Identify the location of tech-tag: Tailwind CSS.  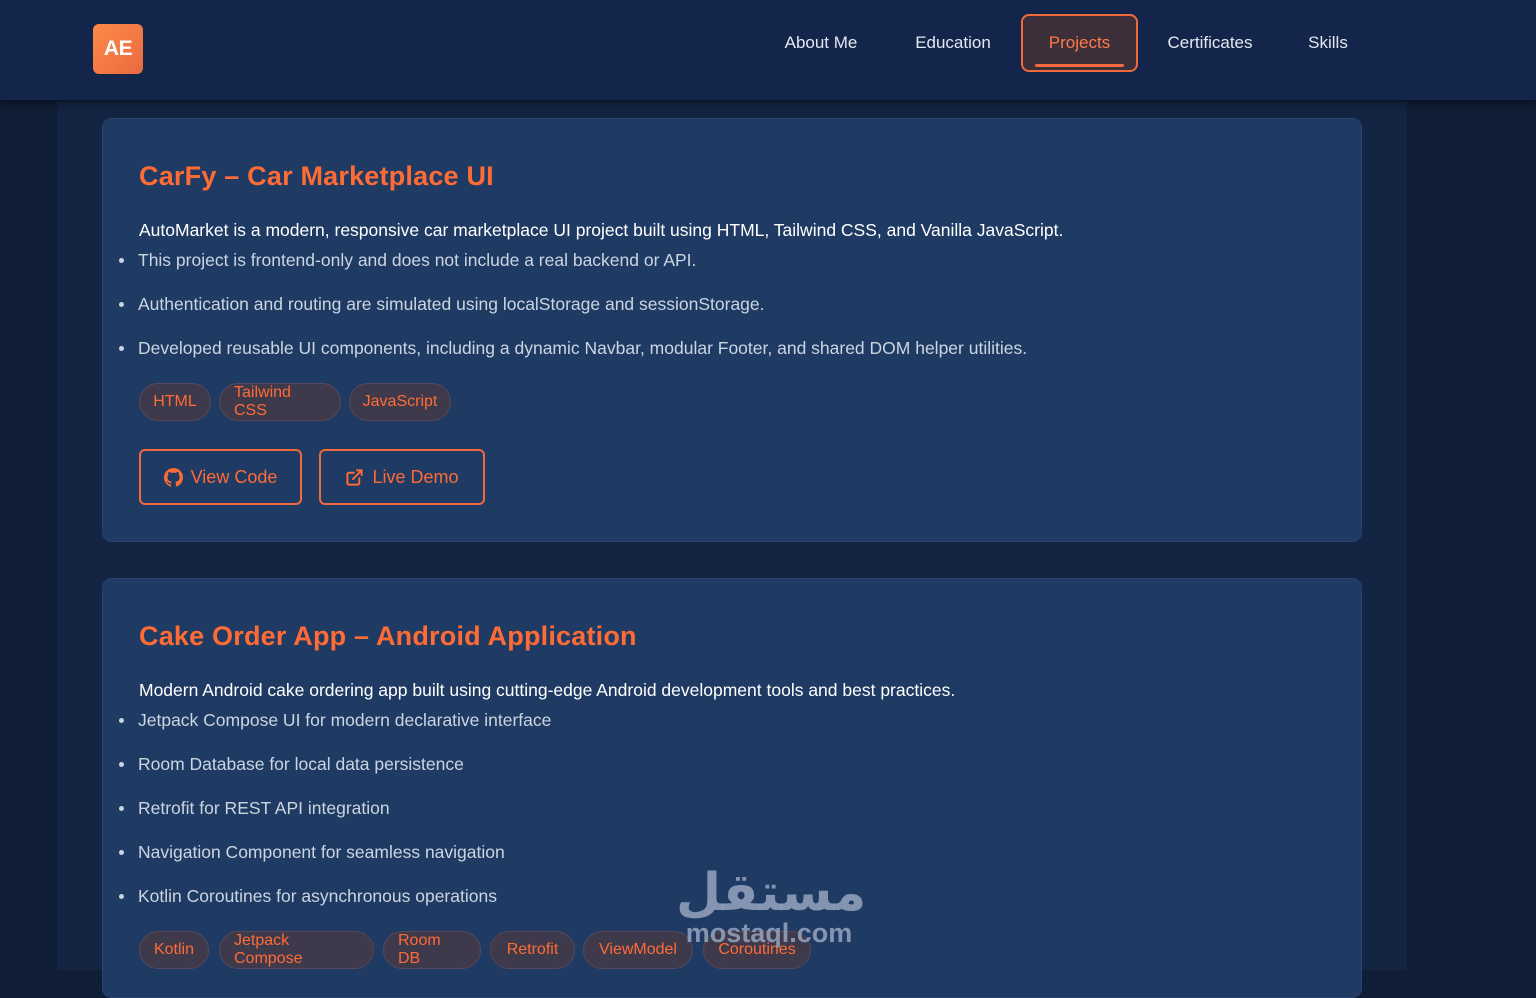
(280, 402).